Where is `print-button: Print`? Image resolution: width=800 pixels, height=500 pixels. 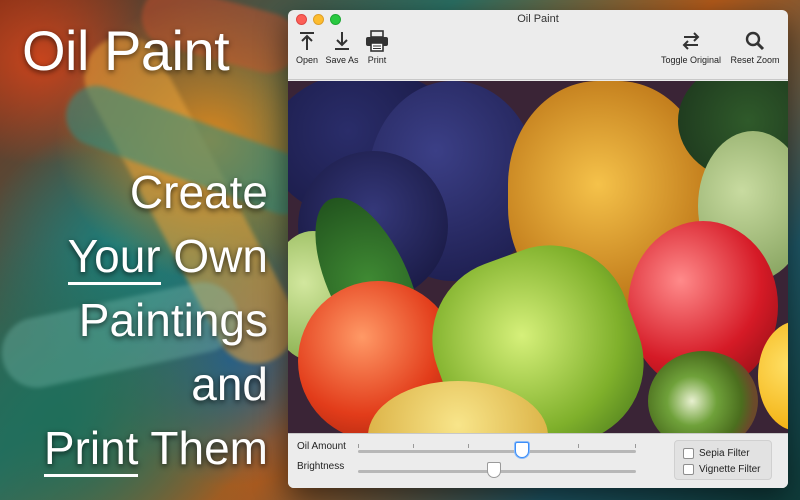 print-button: Print is located at coordinates (377, 47).